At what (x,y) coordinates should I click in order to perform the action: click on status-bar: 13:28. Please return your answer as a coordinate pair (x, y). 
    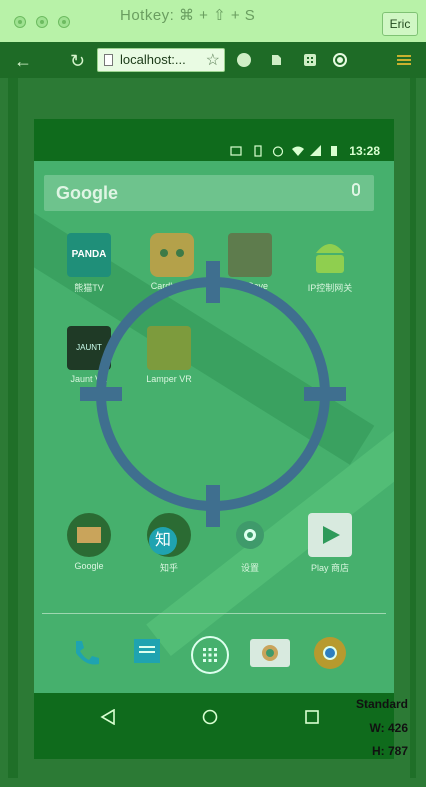
    Looking at the image, I should click on (214, 151).